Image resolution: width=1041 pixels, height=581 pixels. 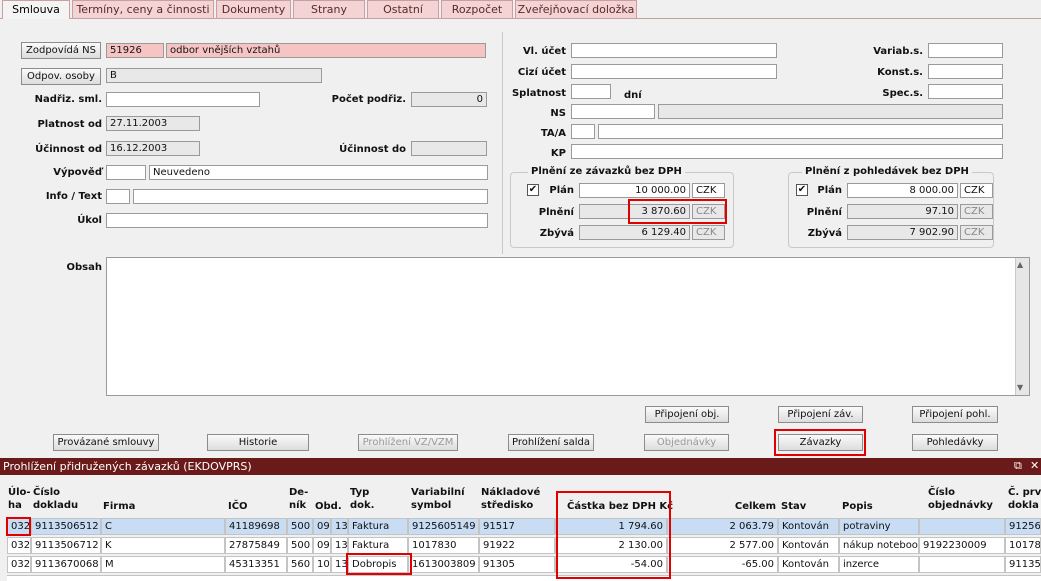 What do you see at coordinates (300, 564) in the screenshot?
I see `cell-denik: 560` at bounding box center [300, 564].